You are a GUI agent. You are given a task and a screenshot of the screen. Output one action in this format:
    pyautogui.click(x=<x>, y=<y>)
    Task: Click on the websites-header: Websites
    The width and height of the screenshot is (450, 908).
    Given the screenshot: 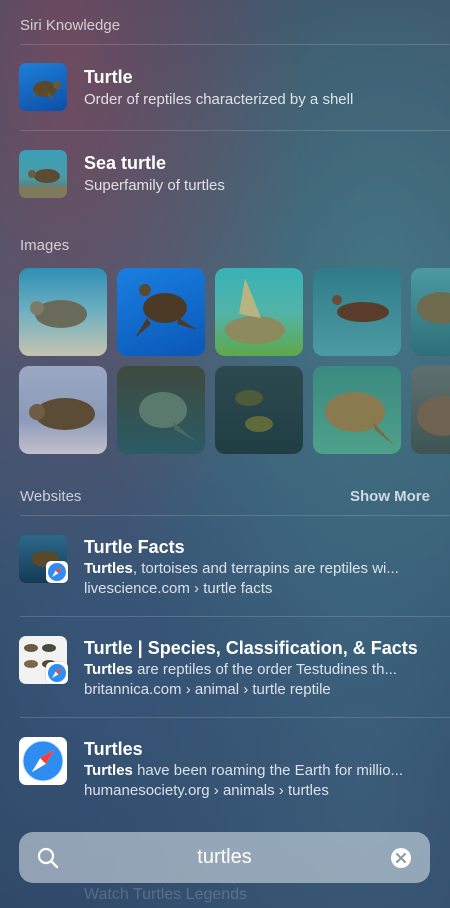 What is the action you would take?
    pyautogui.click(x=51, y=496)
    